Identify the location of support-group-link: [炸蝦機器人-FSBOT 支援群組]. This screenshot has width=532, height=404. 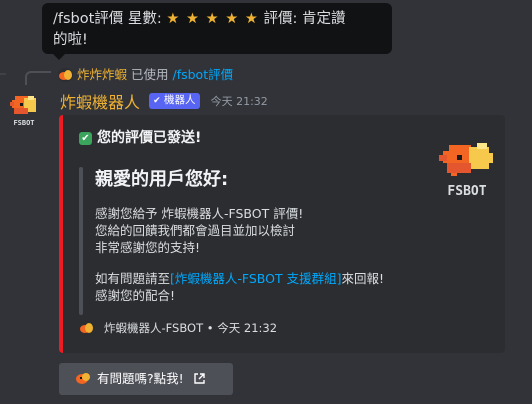
(255, 278).